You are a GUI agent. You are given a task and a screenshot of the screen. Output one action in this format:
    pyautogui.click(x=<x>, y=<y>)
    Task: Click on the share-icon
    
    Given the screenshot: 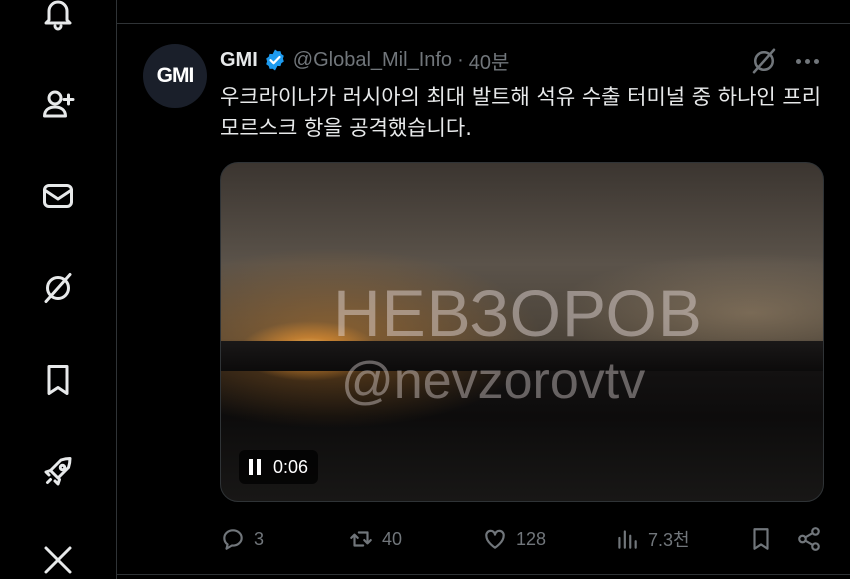 What is the action you would take?
    pyautogui.click(x=809, y=539)
    